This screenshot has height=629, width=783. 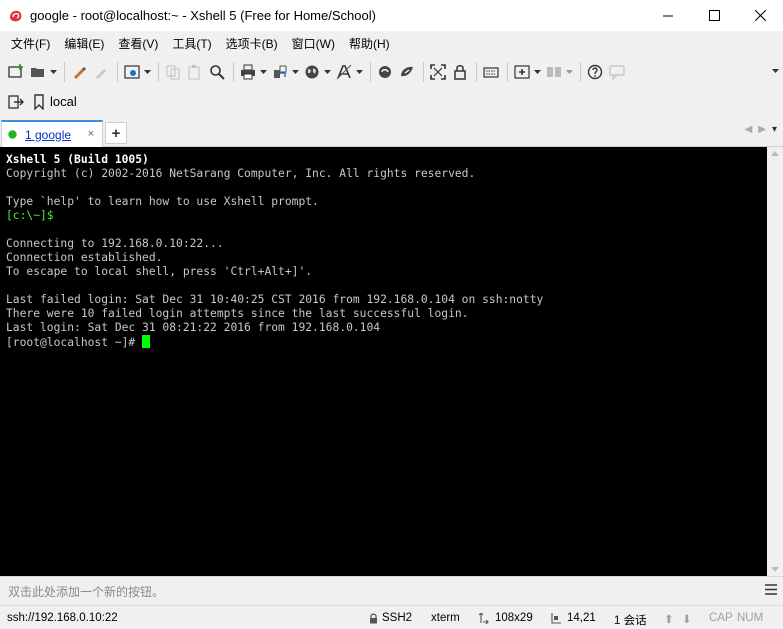 I want to click on status-protocol: SSH2, so click(x=397, y=618).